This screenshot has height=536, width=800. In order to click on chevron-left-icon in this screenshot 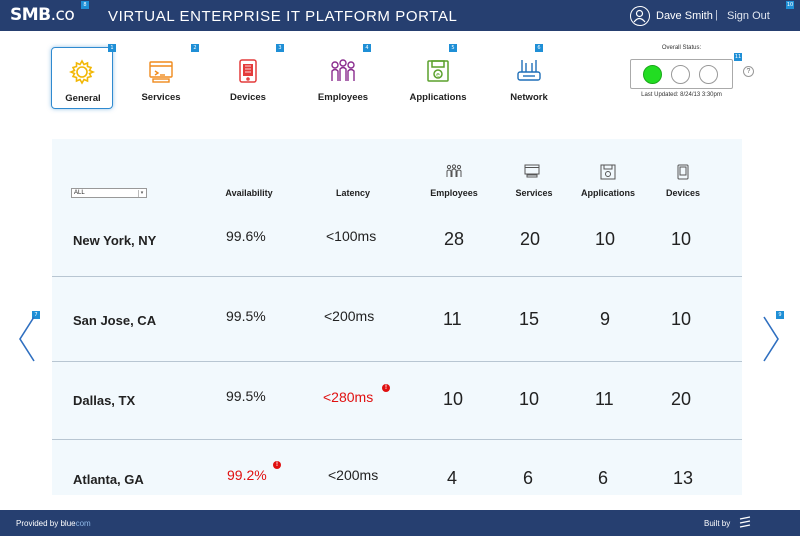, I will do `click(27, 339)`.